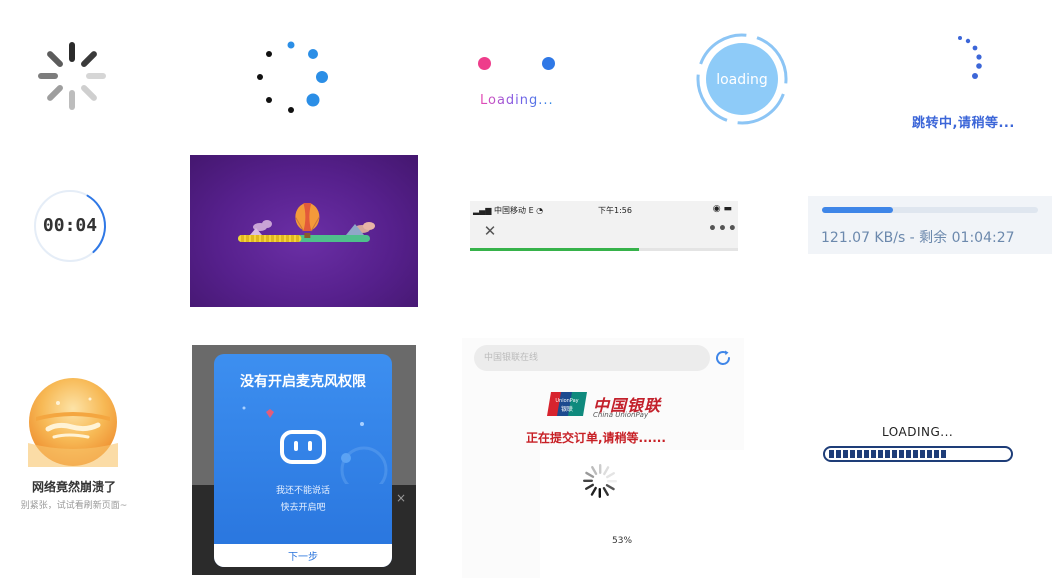  Describe the element at coordinates (508, 210) in the screenshot. I see `carrier-label: ▂▄▆ 中国移动 E ◔` at that location.